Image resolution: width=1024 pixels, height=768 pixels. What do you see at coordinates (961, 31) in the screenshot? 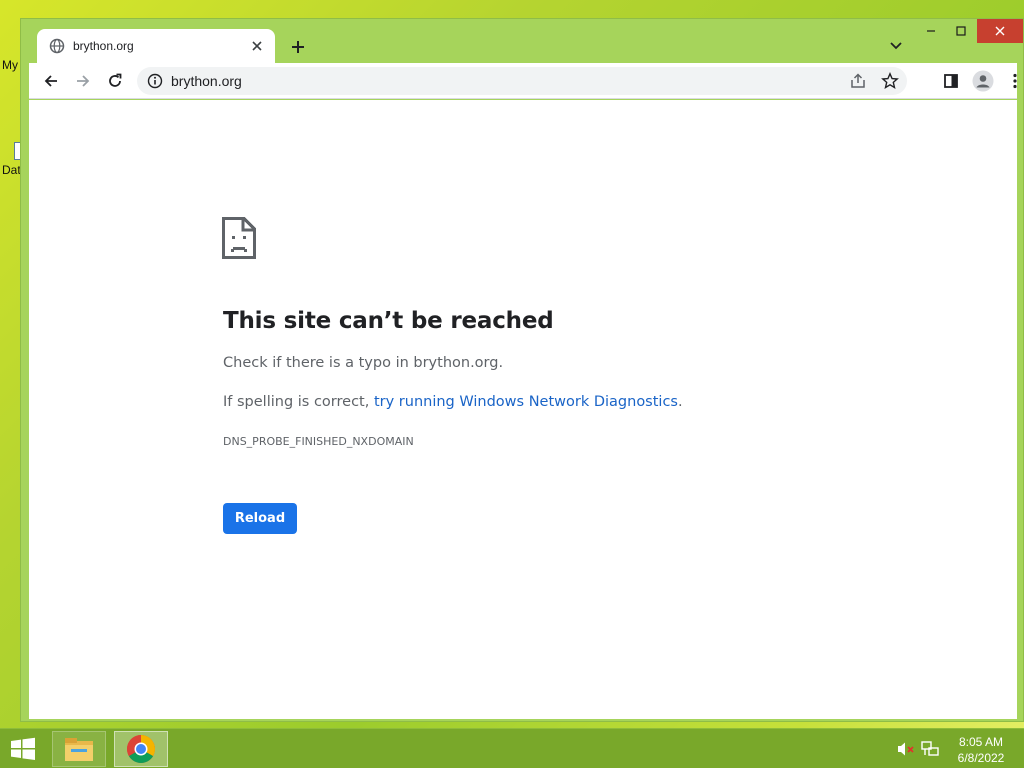
I see `maximize-icon` at bounding box center [961, 31].